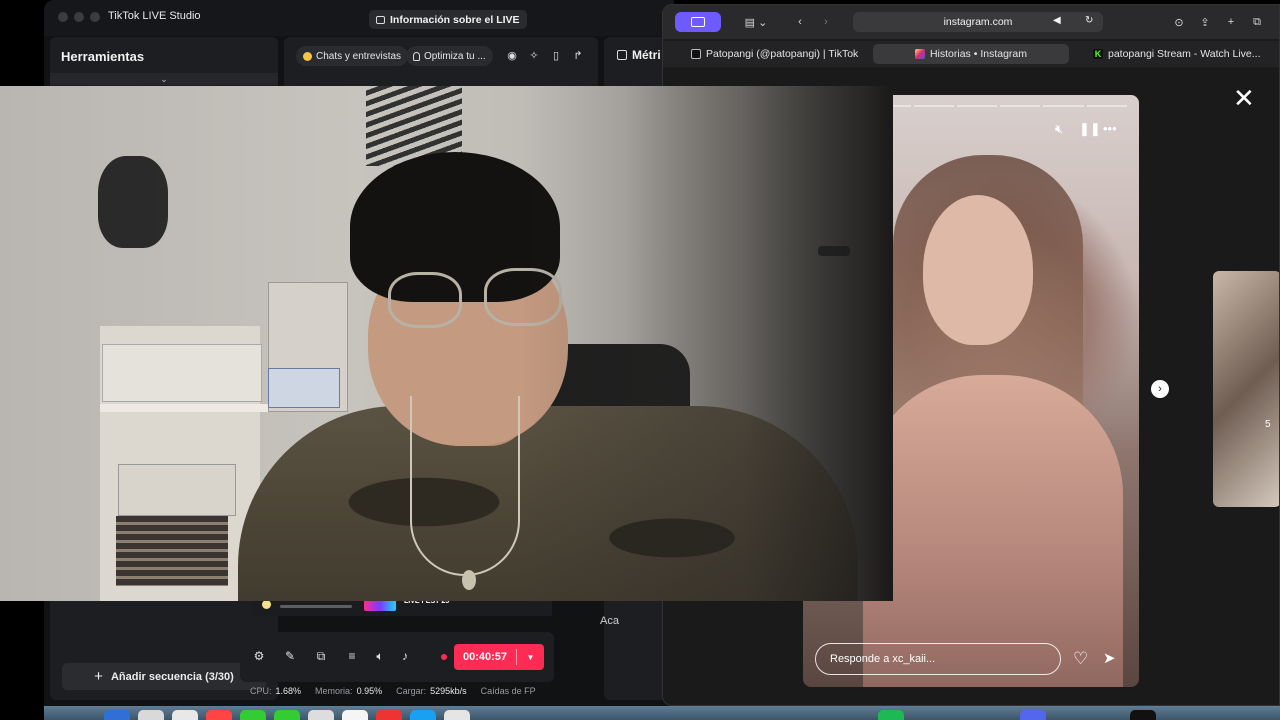 The image size is (1280, 720). What do you see at coordinates (578, 56) in the screenshot?
I see `share-icon: ↱` at bounding box center [578, 56].